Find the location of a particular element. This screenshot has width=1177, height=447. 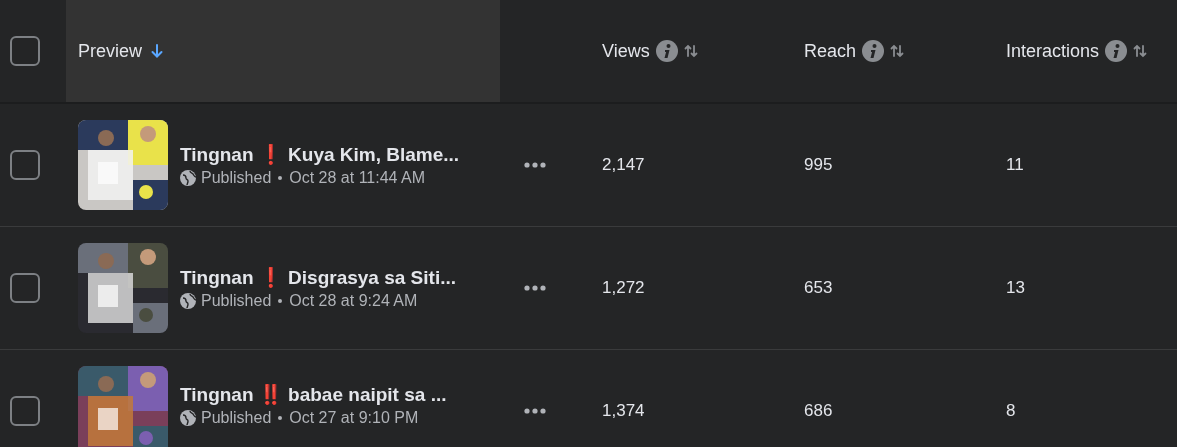

table-cell: 1,272 is located at coordinates (623, 288).